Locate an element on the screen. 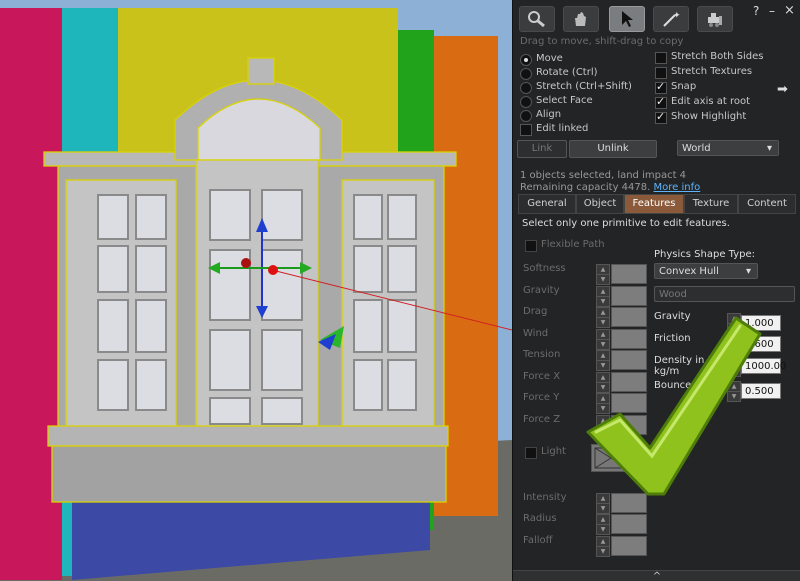 This screenshot has height=581, width=800. force-y-stepper: ▲ ▼ is located at coordinates (603, 403).